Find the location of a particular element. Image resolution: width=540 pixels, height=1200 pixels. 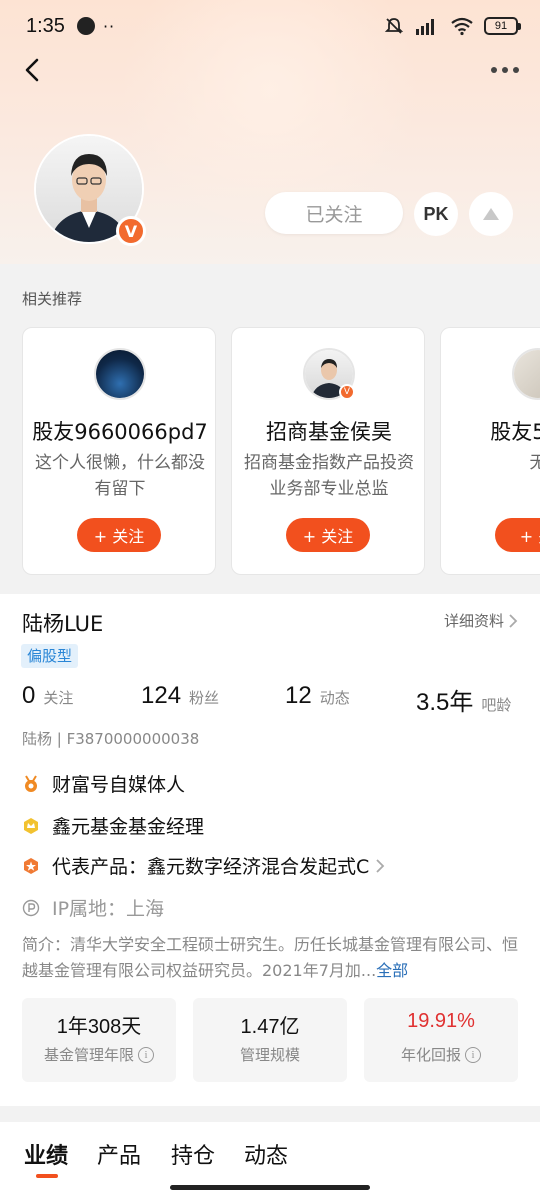

tab-holdings: 持仓 is located at coordinates (193, 1154).